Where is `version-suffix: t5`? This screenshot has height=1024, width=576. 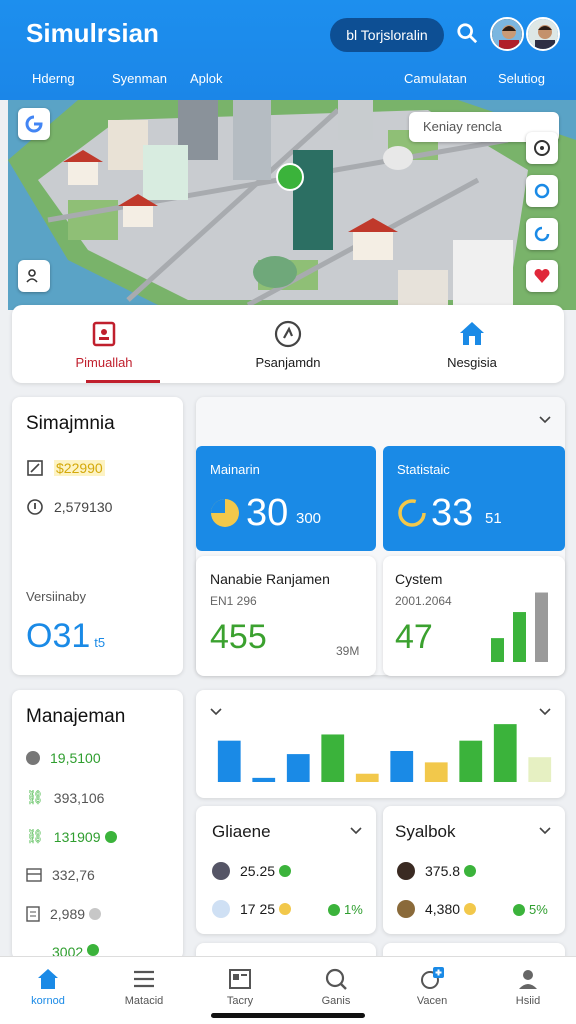 version-suffix: t5 is located at coordinates (100, 642).